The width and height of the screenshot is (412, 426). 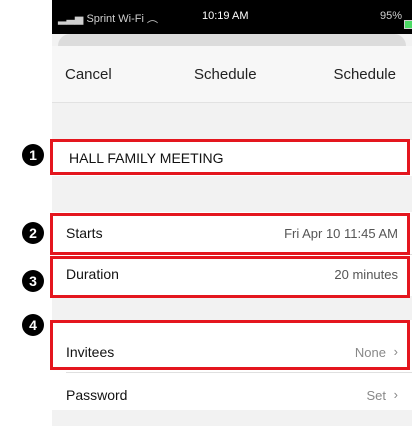 I want to click on chevron-right-icon: ›, so click(x=395, y=394).